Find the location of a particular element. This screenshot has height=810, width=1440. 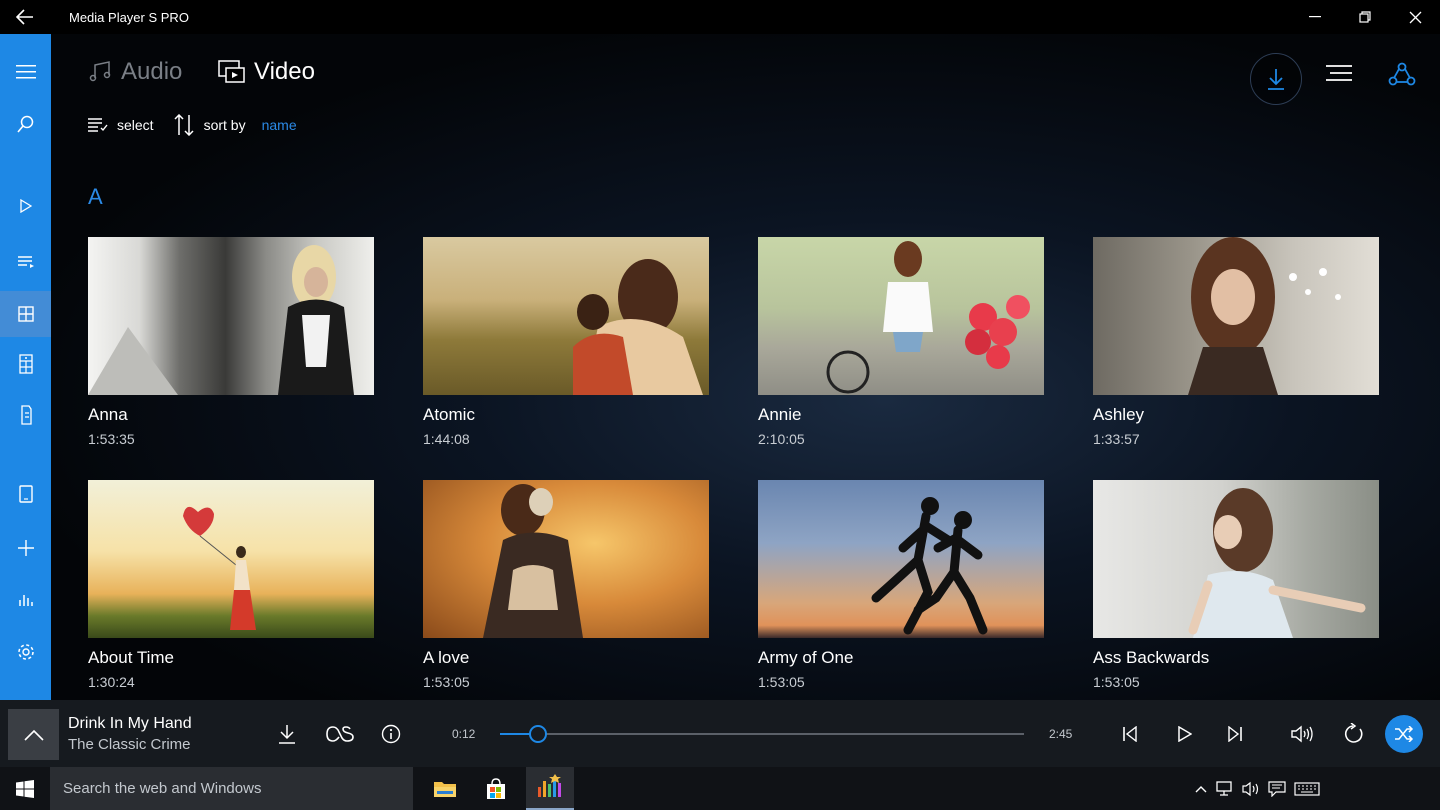

repeat-icon is located at coordinates (1353, 733).